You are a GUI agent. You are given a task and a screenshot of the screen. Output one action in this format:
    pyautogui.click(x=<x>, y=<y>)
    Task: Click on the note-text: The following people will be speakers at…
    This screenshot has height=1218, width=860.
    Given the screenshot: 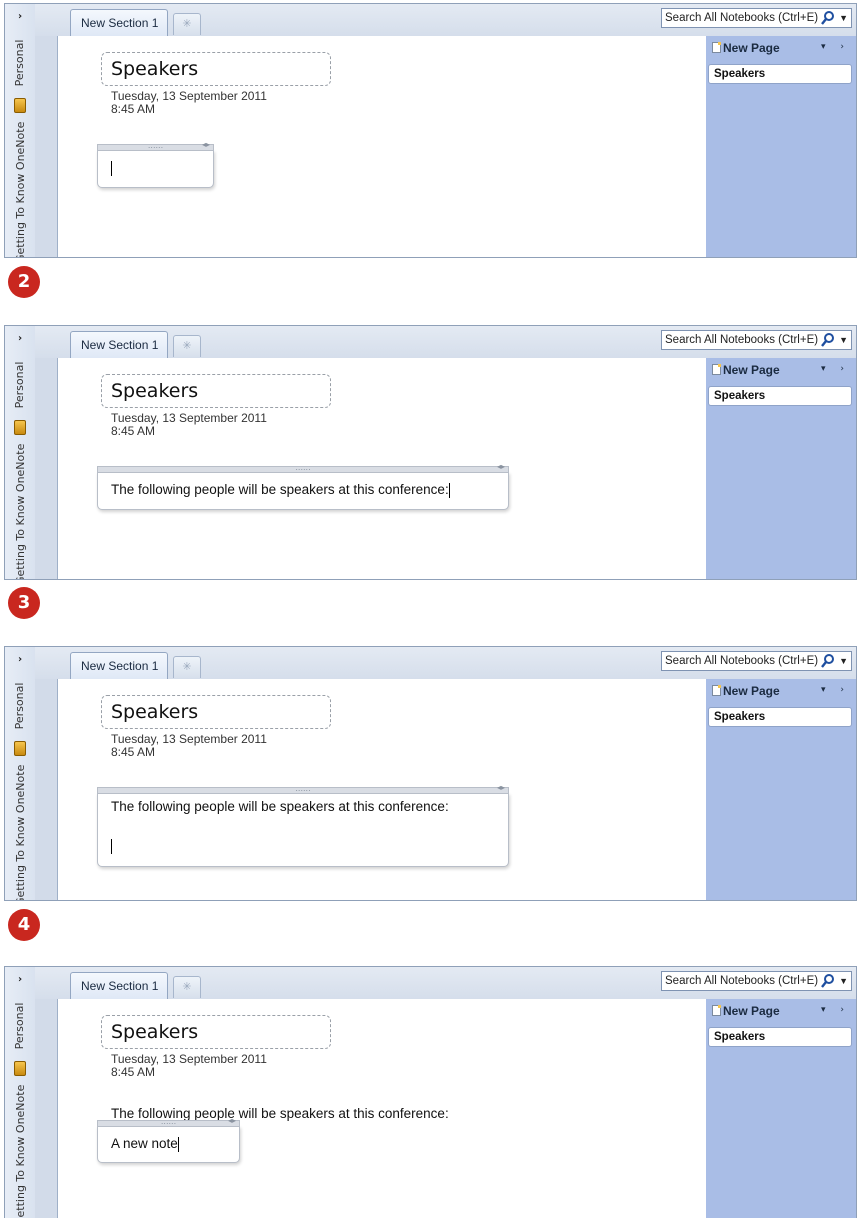 What is the action you would take?
    pyautogui.click(x=280, y=490)
    